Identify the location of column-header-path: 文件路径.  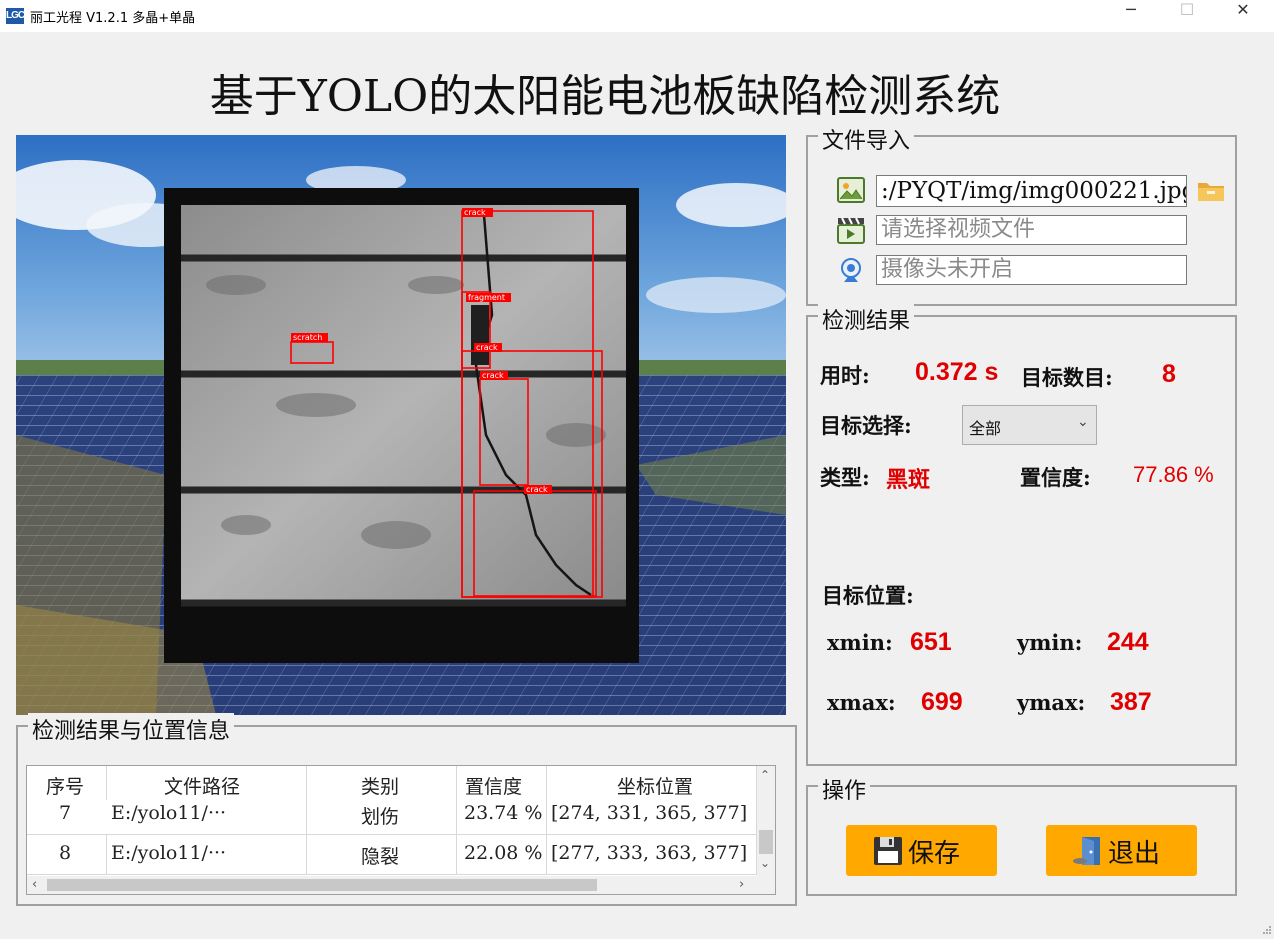
(207, 783).